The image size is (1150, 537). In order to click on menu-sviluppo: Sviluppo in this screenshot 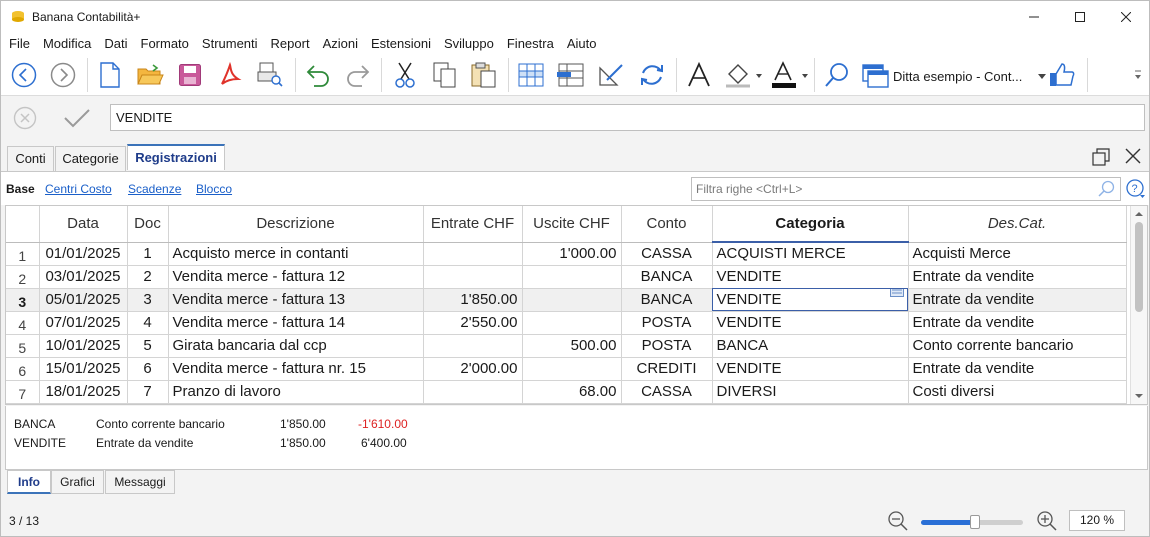, I will do `click(469, 43)`.